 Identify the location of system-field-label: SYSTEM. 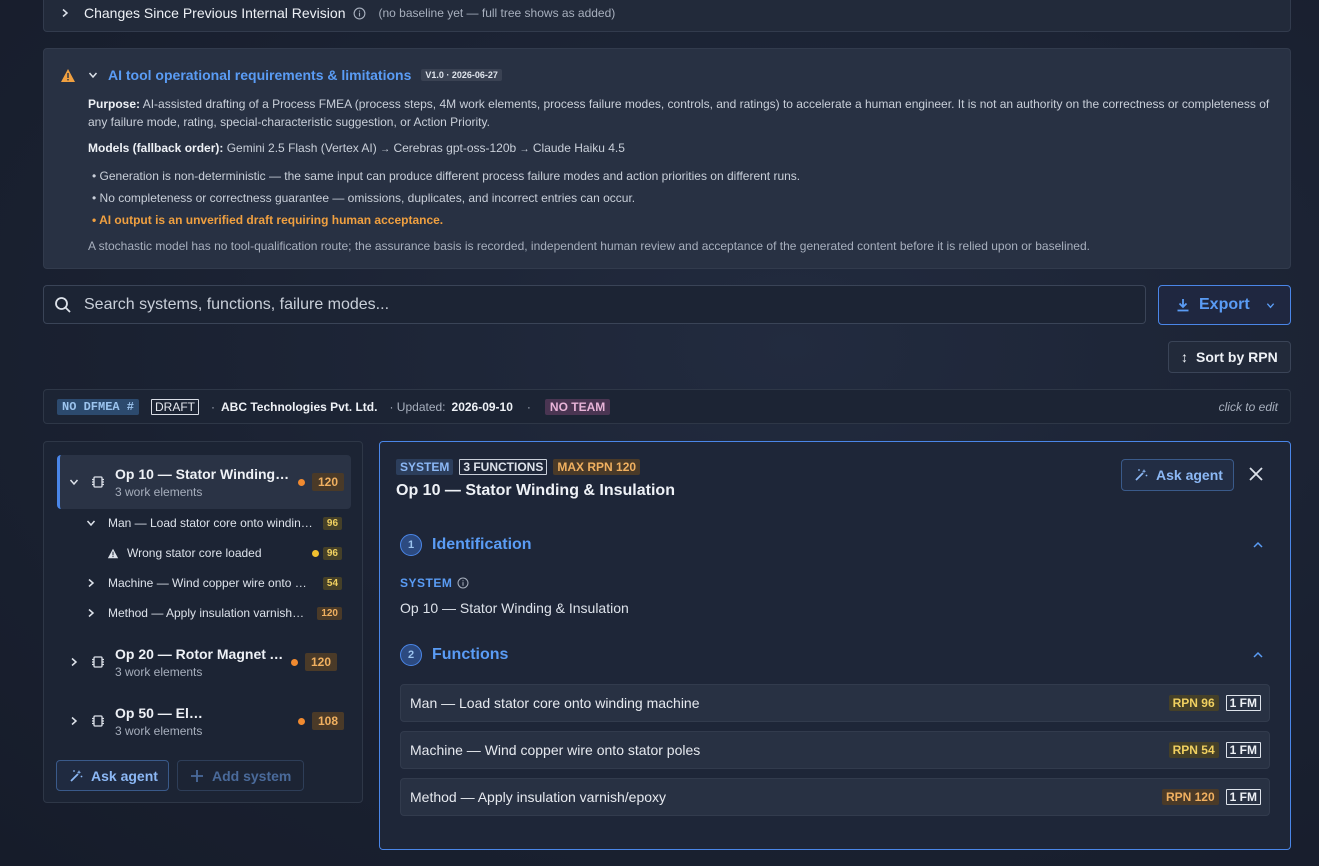
(434, 583).